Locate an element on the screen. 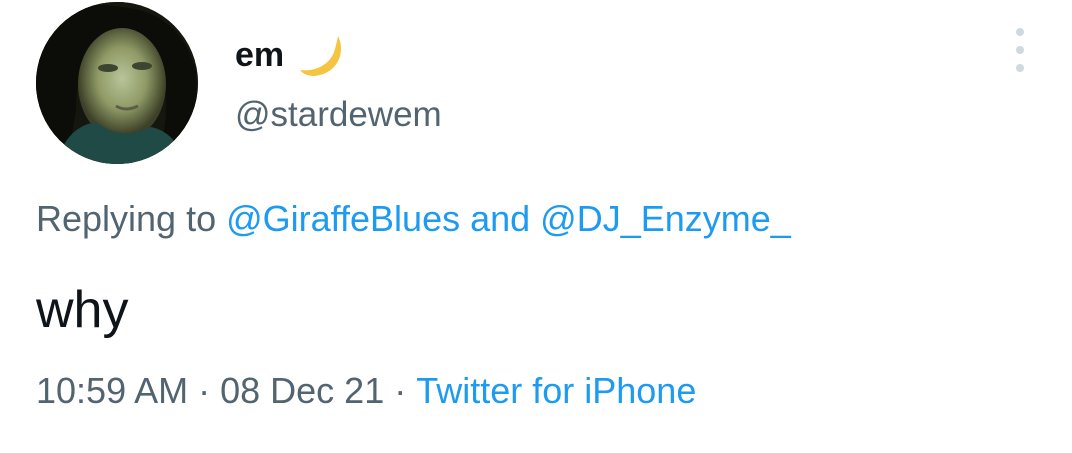  crescent-moon-icon is located at coordinates (323, 55).